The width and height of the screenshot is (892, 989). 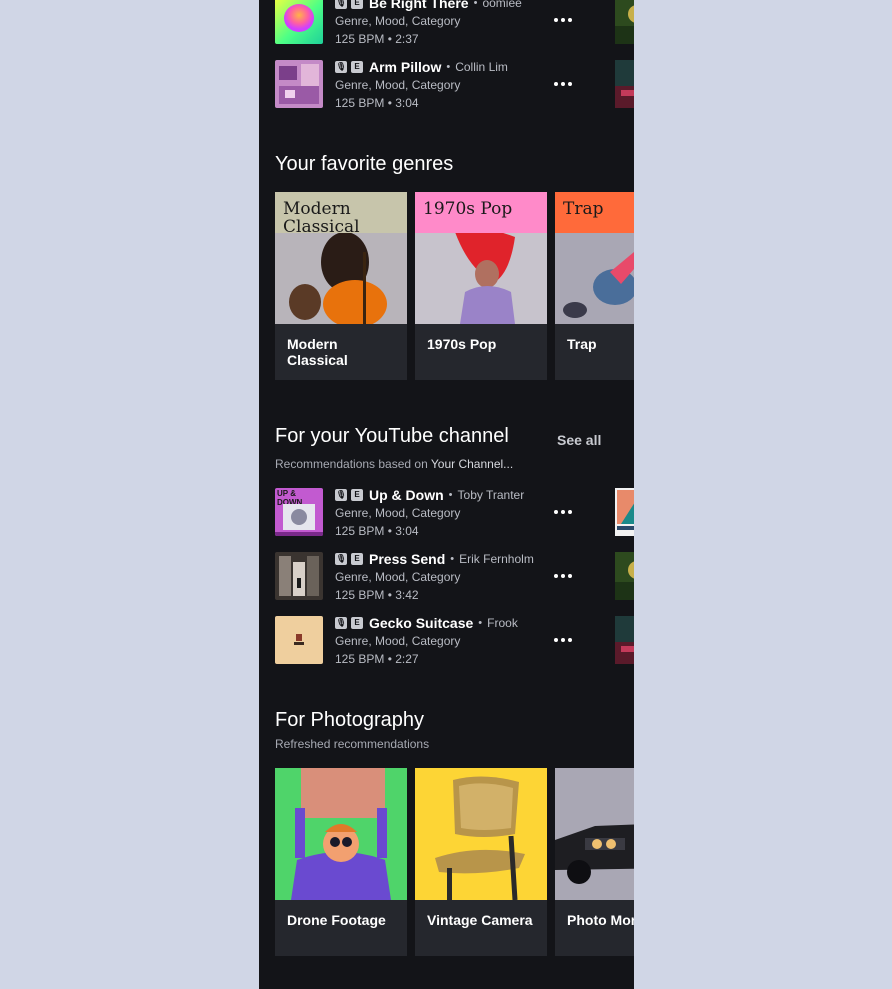 I want to click on track-title: Arm Pillow, so click(x=405, y=67).